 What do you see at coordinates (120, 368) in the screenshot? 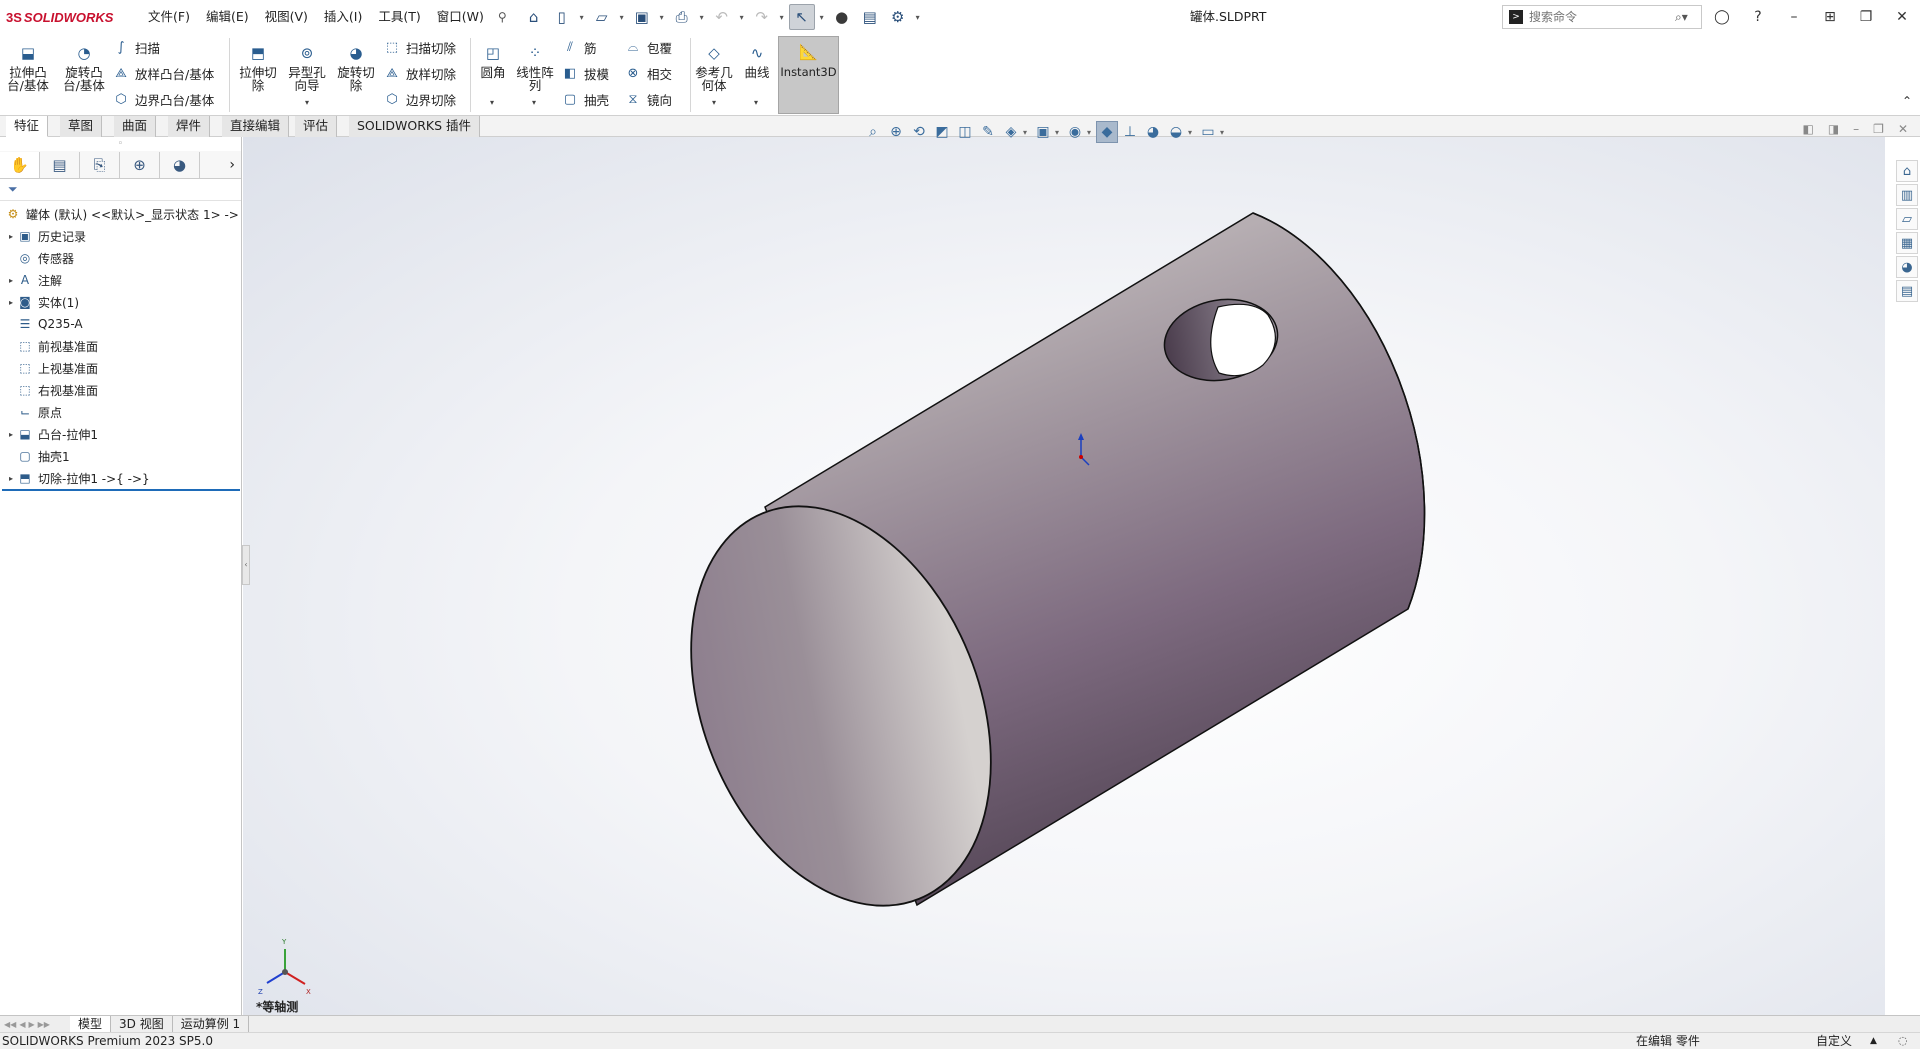
I see `tree-item-top-plane: ⬚ 上视基准面` at bounding box center [120, 368].